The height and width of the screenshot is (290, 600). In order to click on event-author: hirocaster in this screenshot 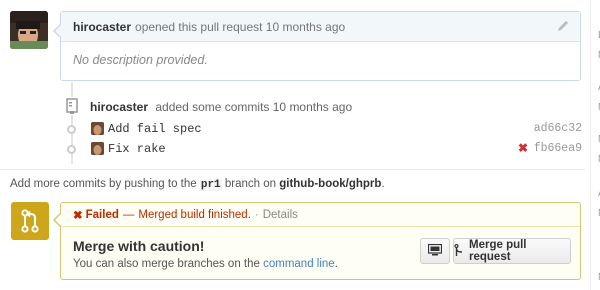, I will do `click(119, 107)`.